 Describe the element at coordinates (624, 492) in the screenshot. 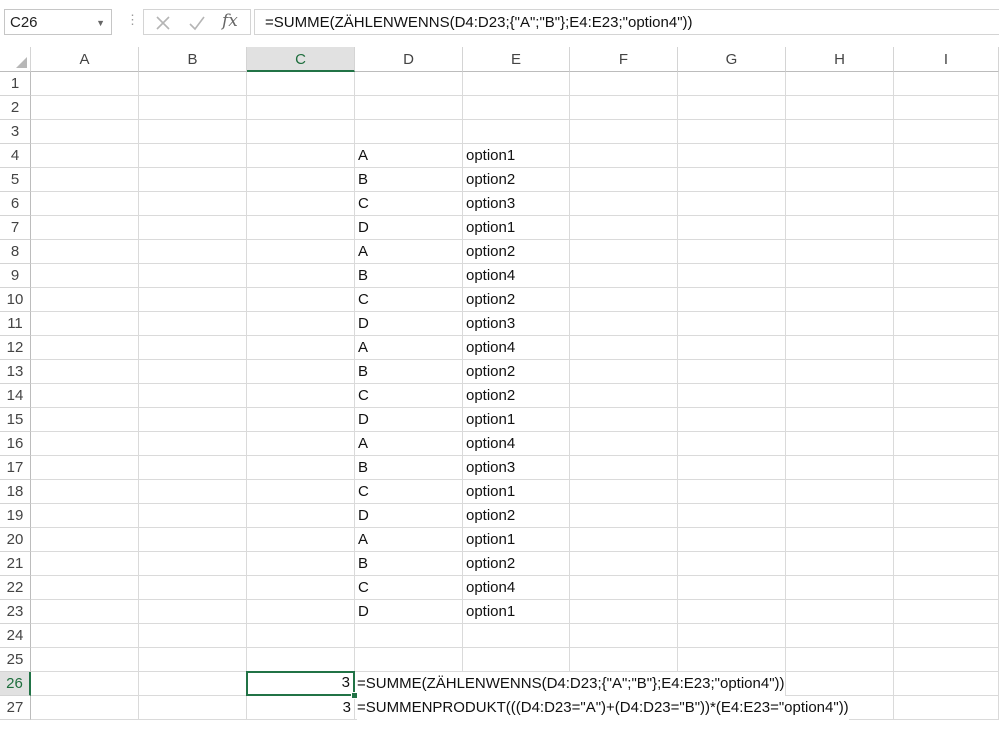

I see `cell-f18` at that location.